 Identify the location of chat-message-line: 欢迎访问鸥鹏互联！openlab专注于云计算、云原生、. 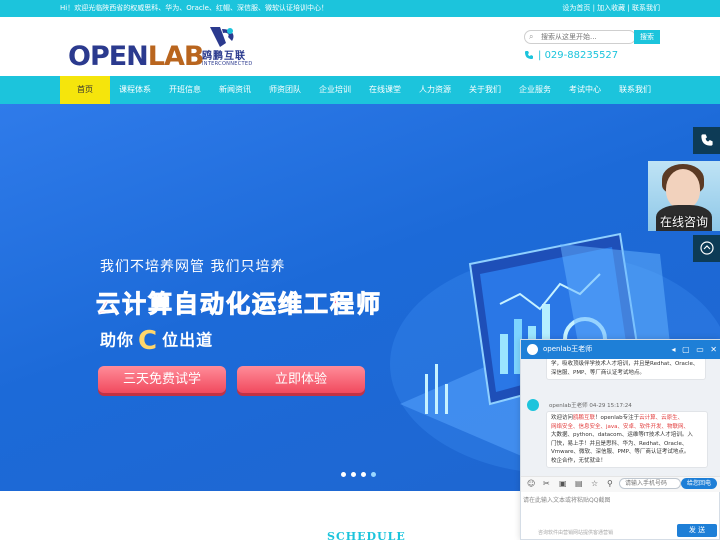
(617, 418).